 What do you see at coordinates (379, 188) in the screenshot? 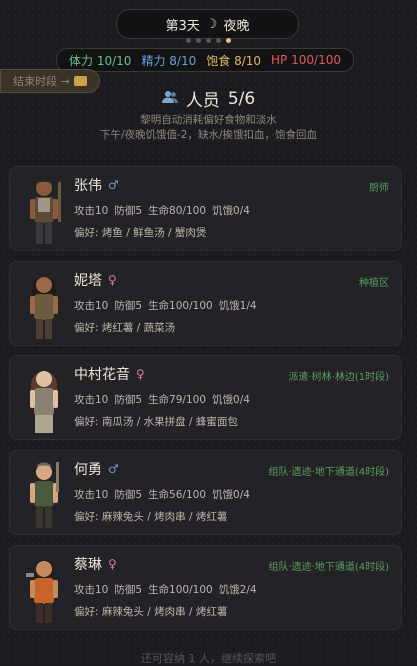
I see `survivor-assignment: 厨师` at bounding box center [379, 188].